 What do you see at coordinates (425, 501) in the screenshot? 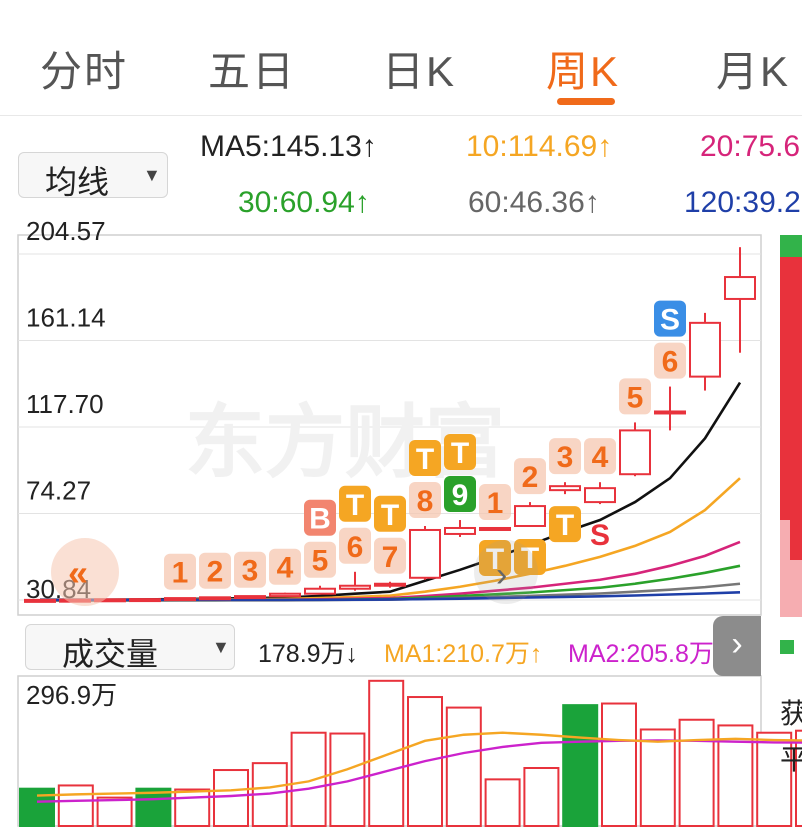
I see `signal-marker-label: 8` at bounding box center [425, 501].